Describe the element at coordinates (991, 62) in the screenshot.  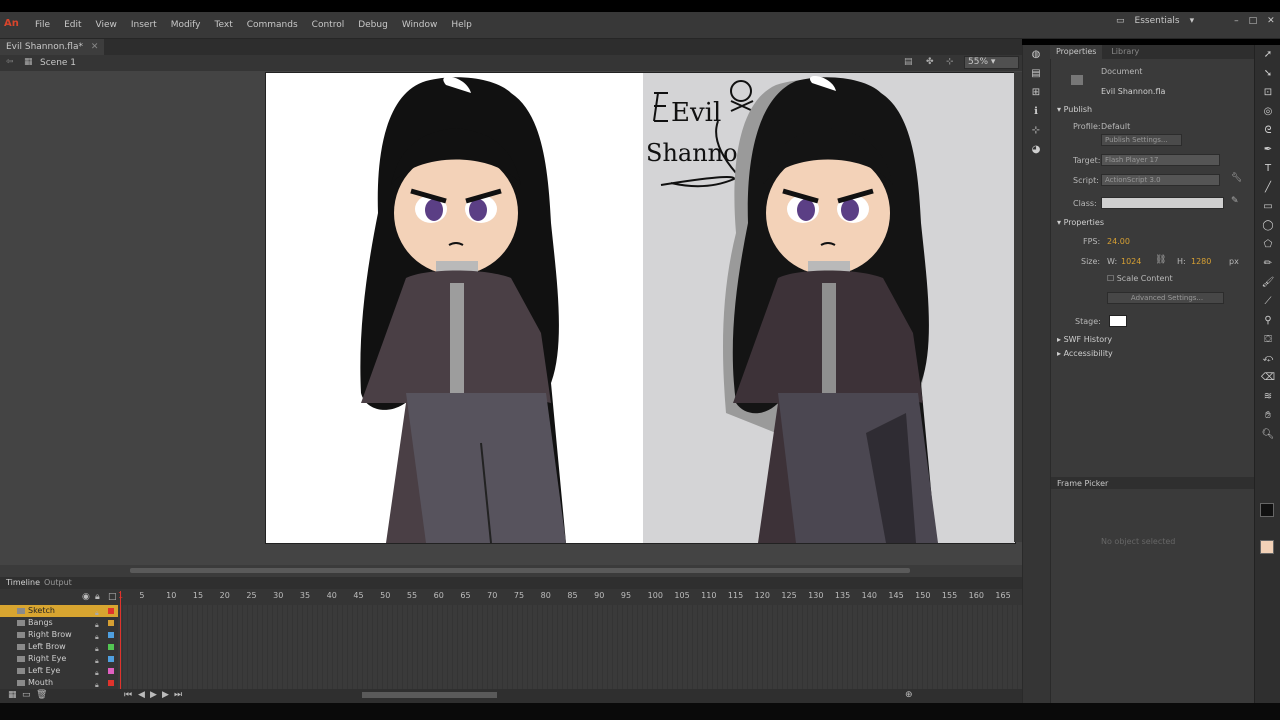
I see `zoom-select: 55% ▾` at that location.